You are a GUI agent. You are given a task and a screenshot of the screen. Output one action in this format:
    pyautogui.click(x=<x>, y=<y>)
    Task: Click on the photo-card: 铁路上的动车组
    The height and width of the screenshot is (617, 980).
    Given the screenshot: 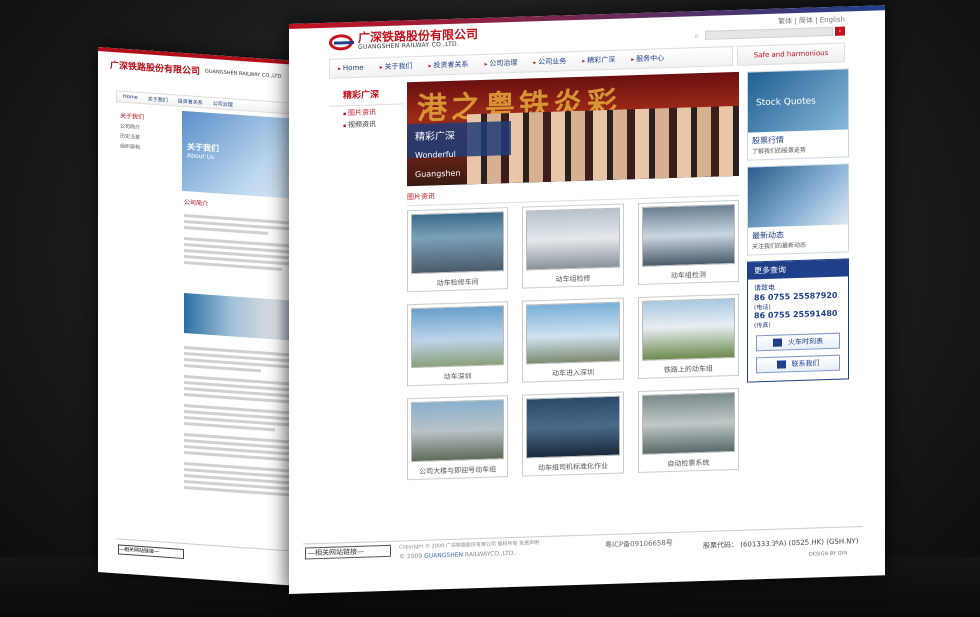 What is the action you would take?
    pyautogui.click(x=688, y=336)
    